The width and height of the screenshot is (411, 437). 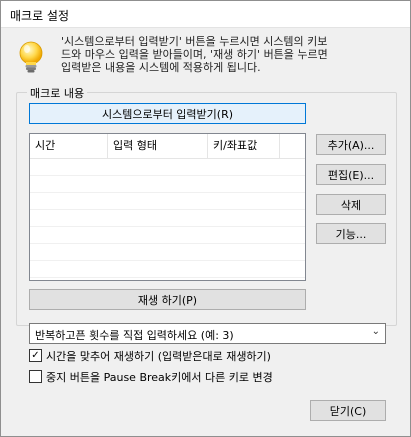 What do you see at coordinates (376, 331) in the screenshot?
I see `chevron-down-icon: ⌄` at bounding box center [376, 331].